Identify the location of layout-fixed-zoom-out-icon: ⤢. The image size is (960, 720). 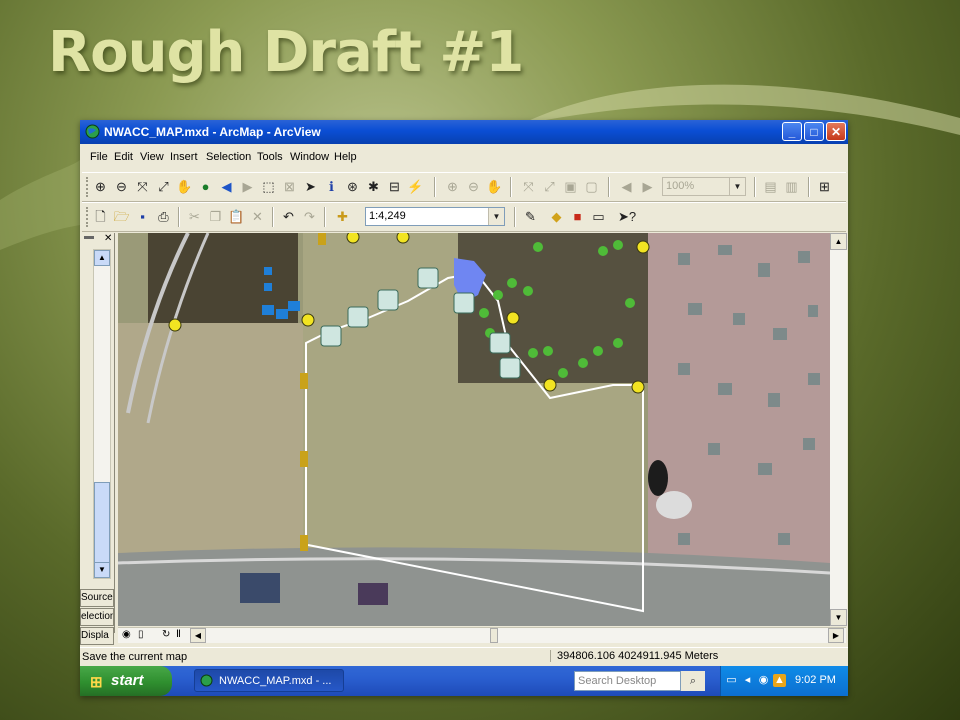
(549, 186).